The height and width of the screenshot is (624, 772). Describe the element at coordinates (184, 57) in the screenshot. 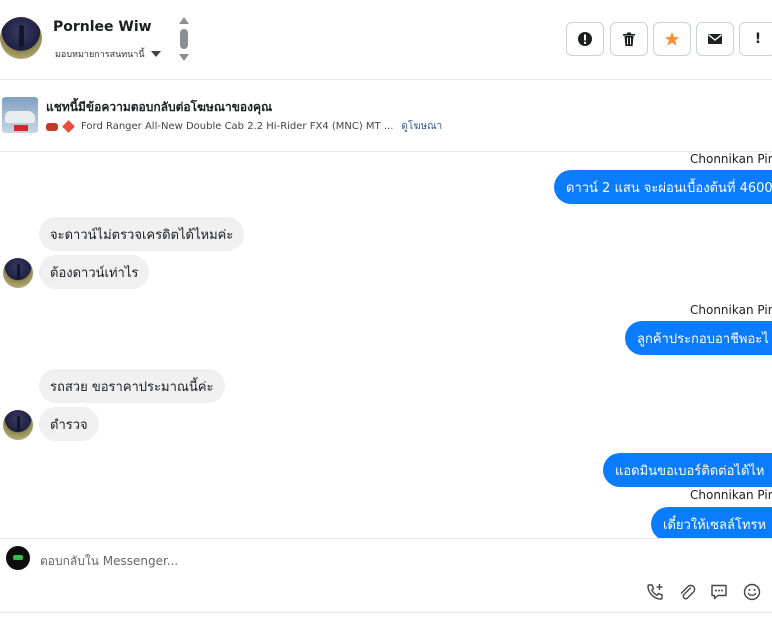

I see `arrow-down-icon` at that location.